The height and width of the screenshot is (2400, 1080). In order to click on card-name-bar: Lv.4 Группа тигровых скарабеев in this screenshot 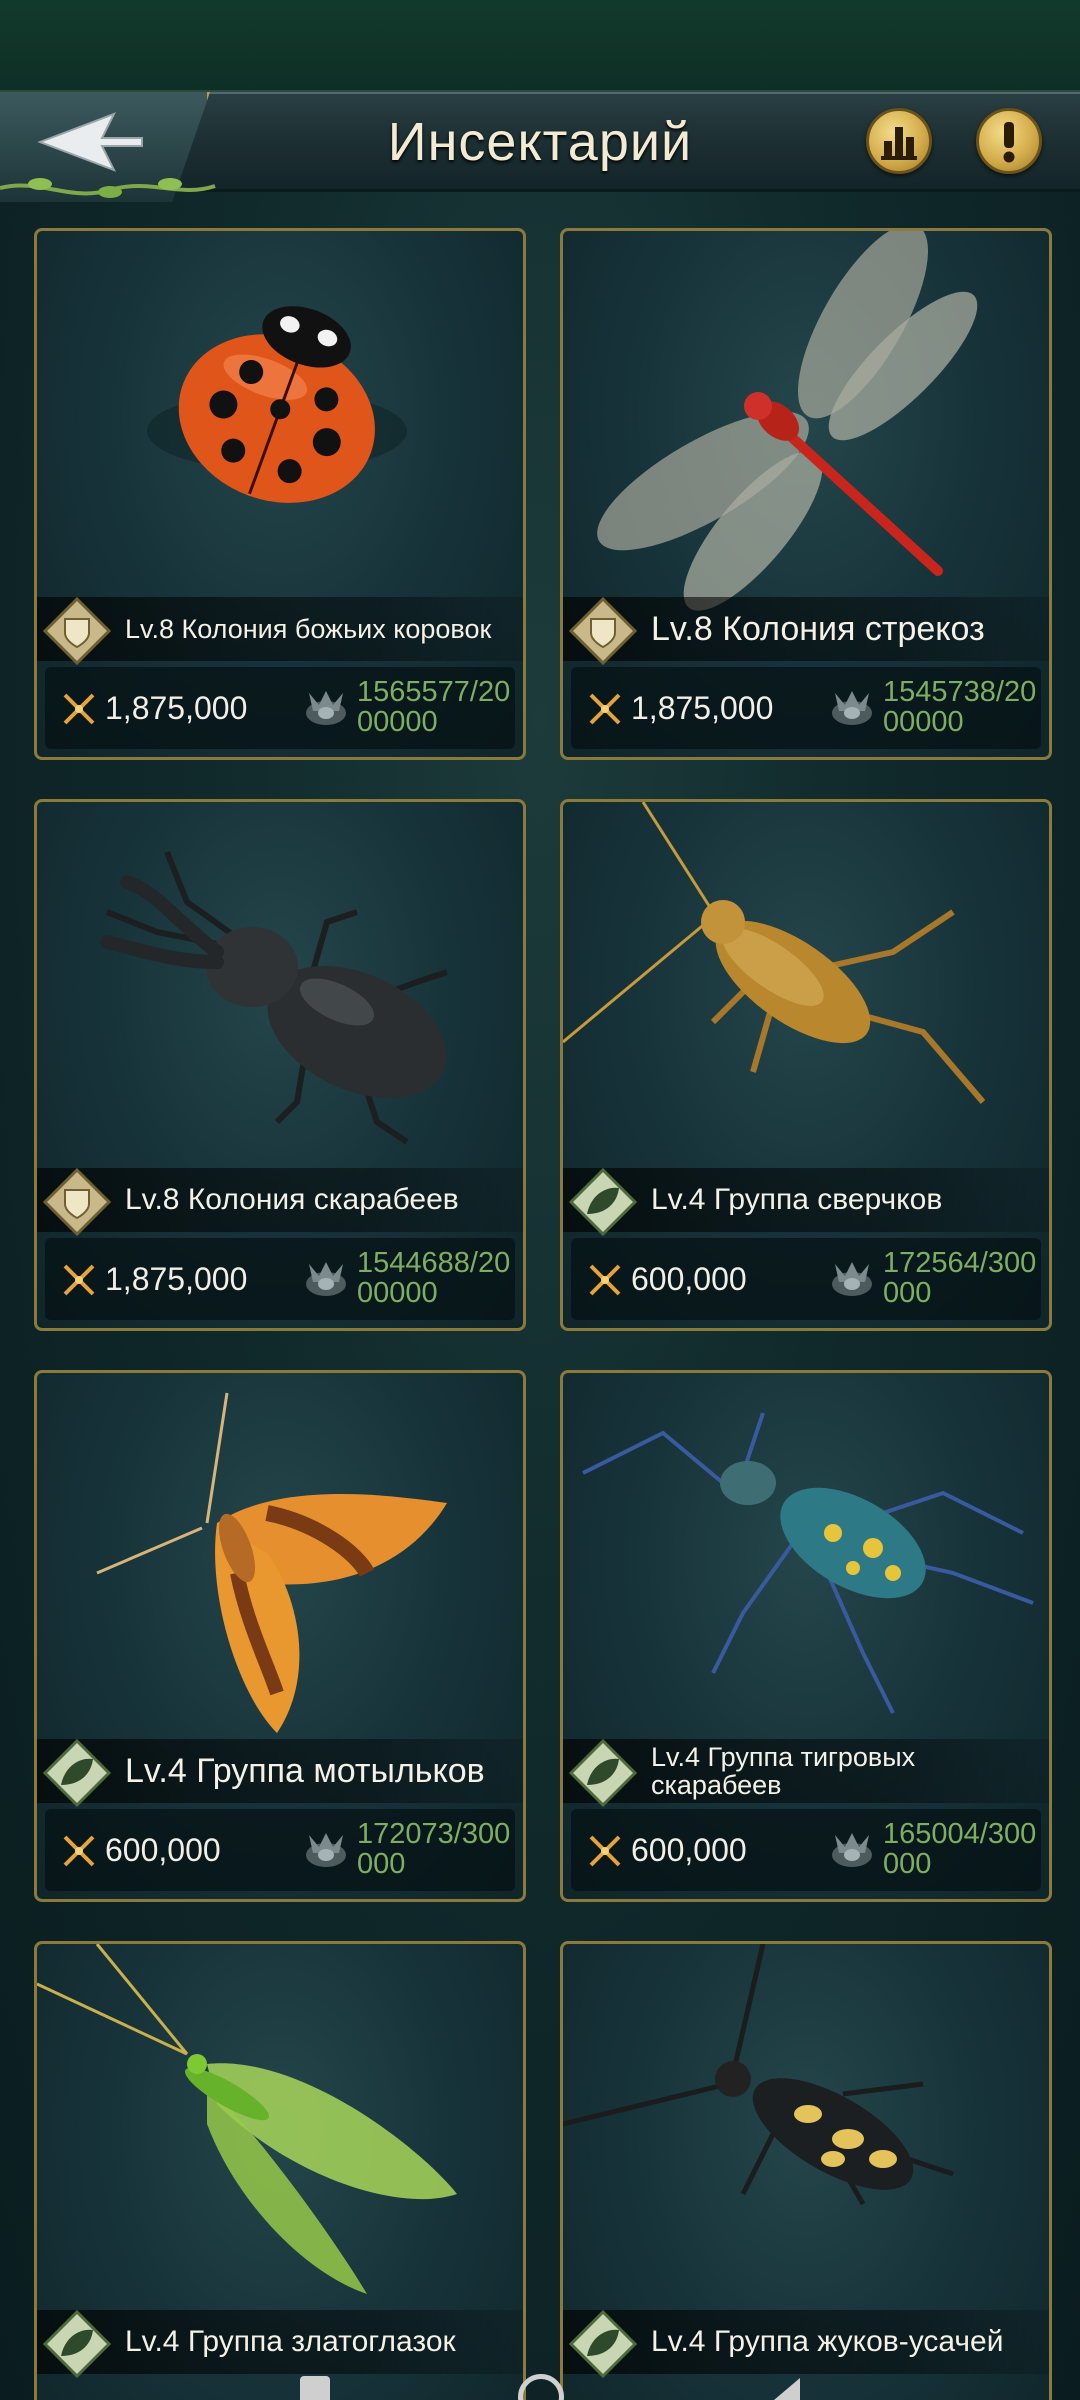, I will do `click(806, 1773)`.